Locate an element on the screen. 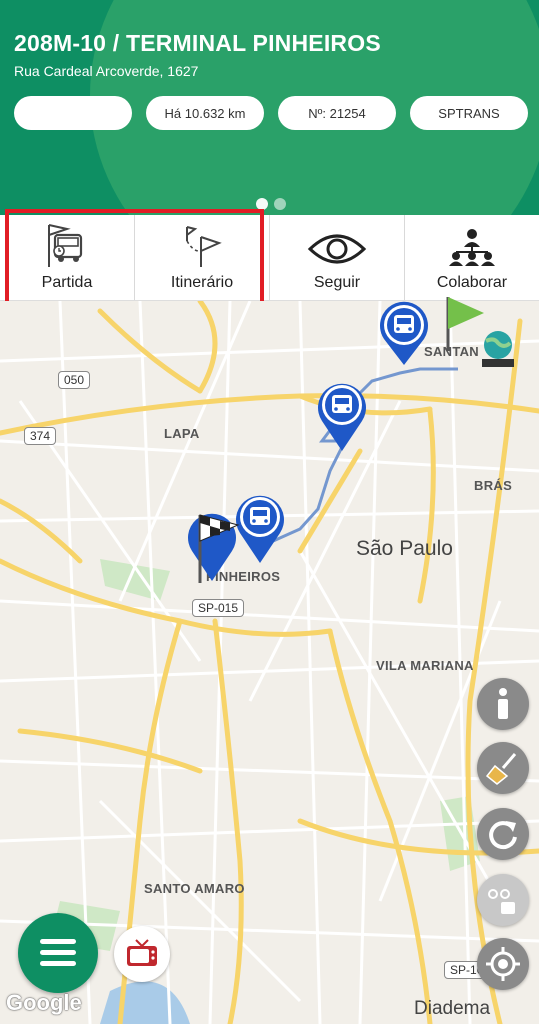 The height and width of the screenshot is (1024, 539). partida-button: Partida is located at coordinates (67, 257).